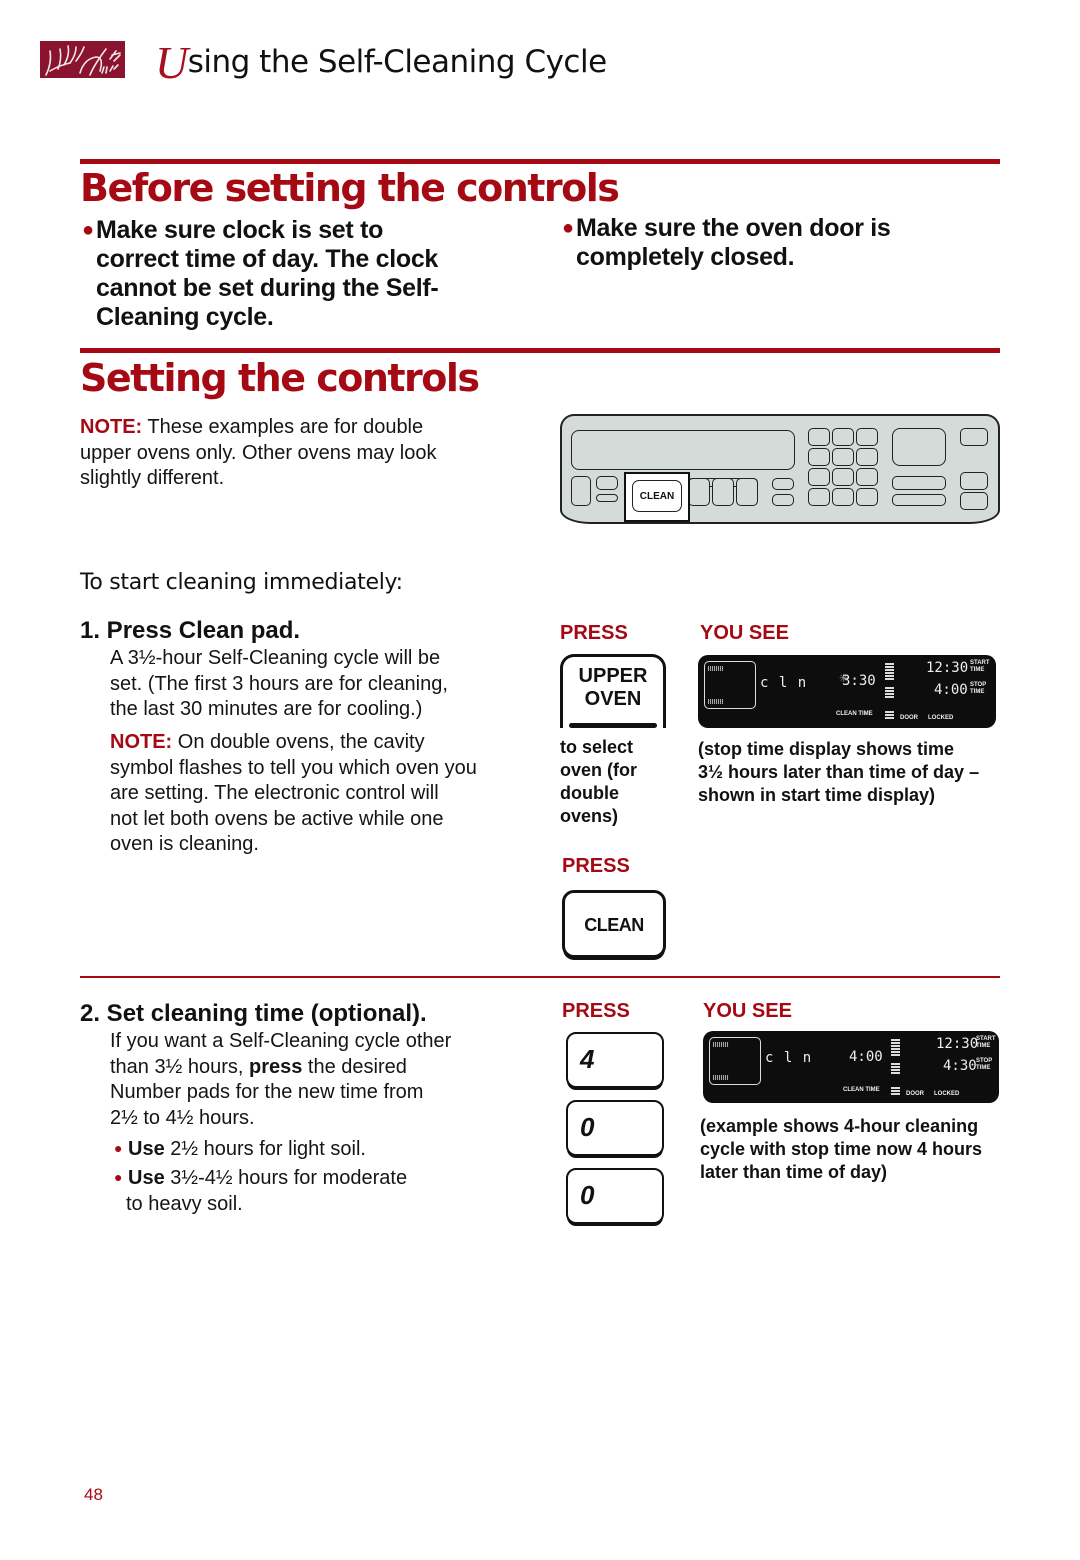 Image resolution: width=1080 pixels, height=1560 pixels. Describe the element at coordinates (817, 795) in the screenshot. I see `caption-line: shown in start time display)` at that location.